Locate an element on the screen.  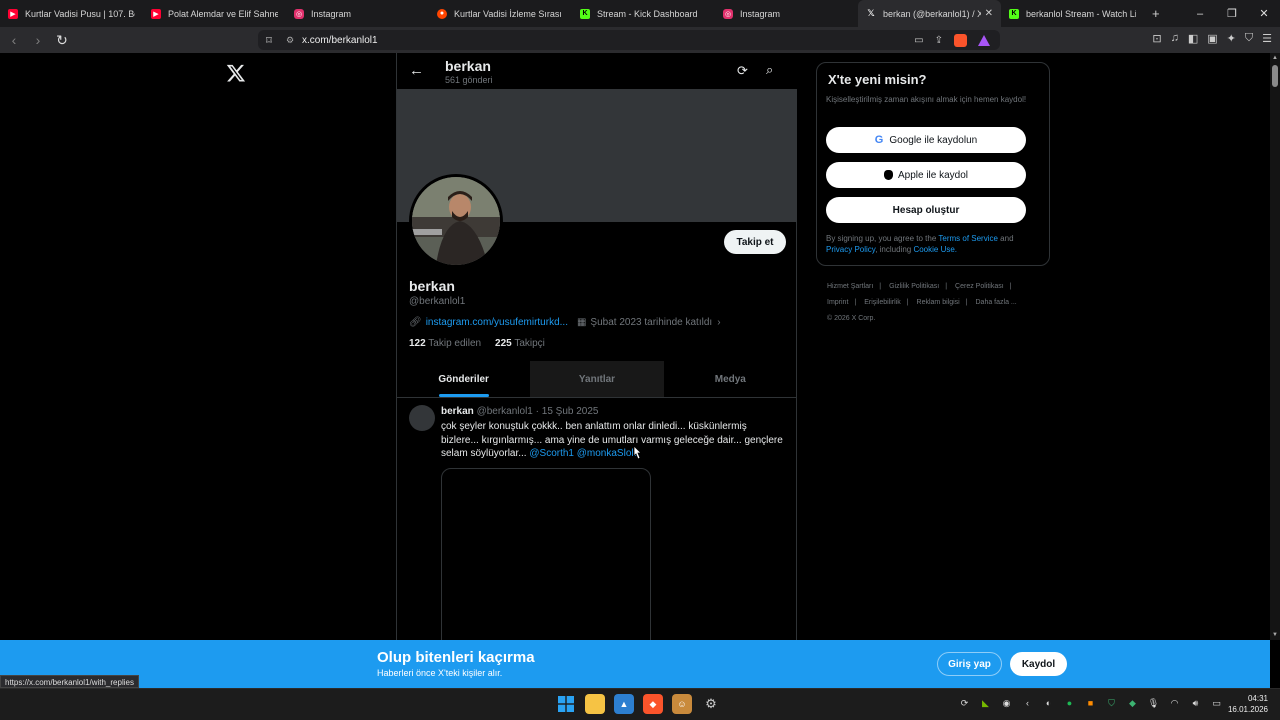
following-link: 122 Takip edilen is located at coordinates (445, 343).